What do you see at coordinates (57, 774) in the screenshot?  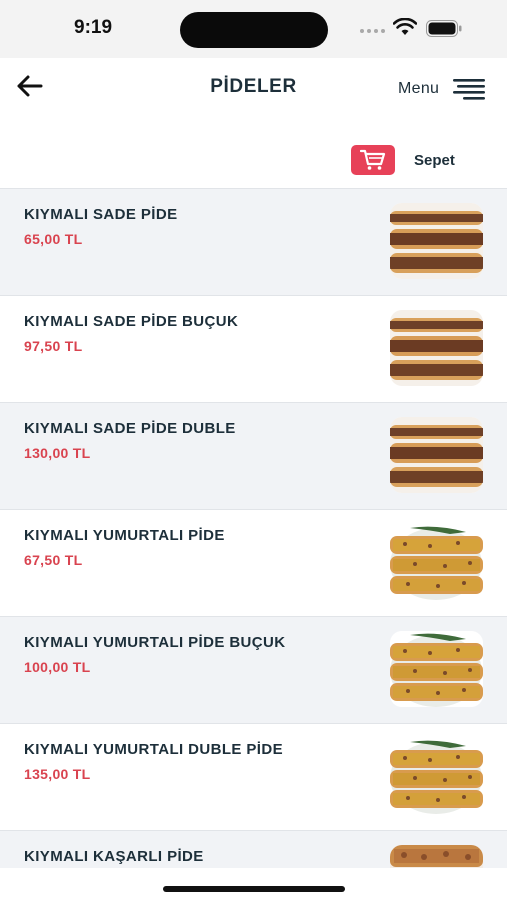 I see `product-price: 135,00 TL` at bounding box center [57, 774].